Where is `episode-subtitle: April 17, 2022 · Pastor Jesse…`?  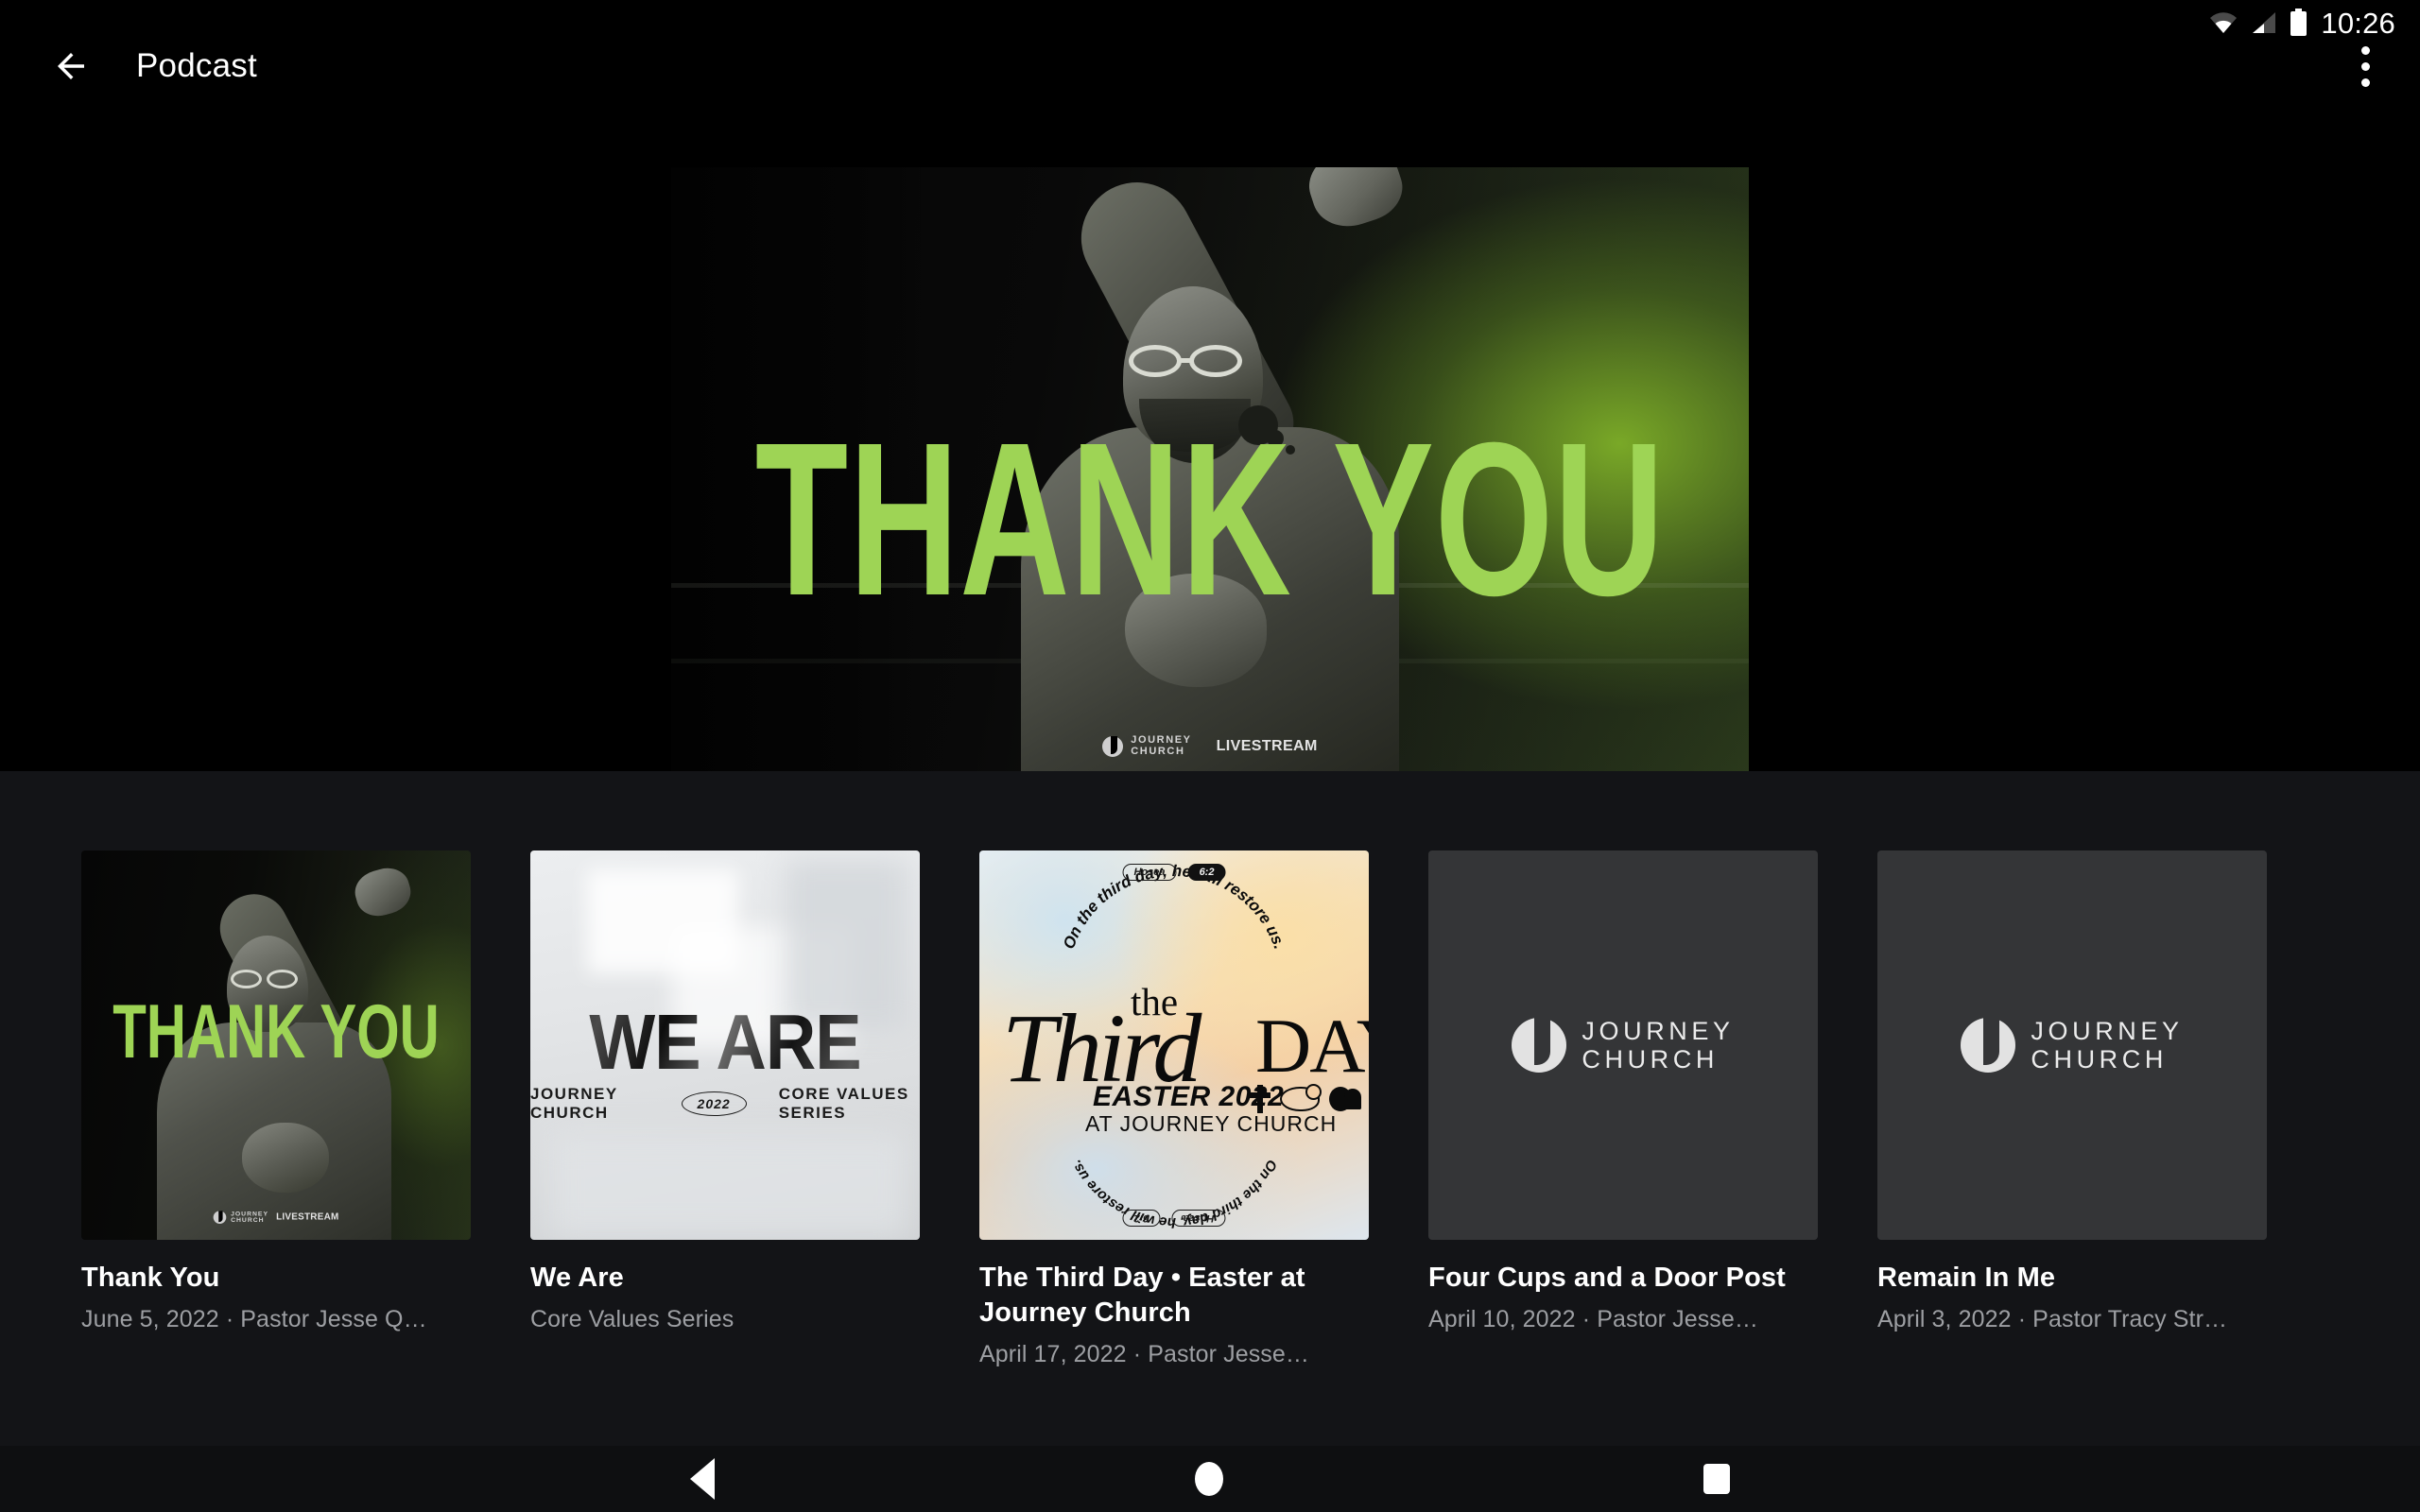
episode-subtitle: April 17, 2022 · Pastor Jesse… is located at coordinates (1144, 1354).